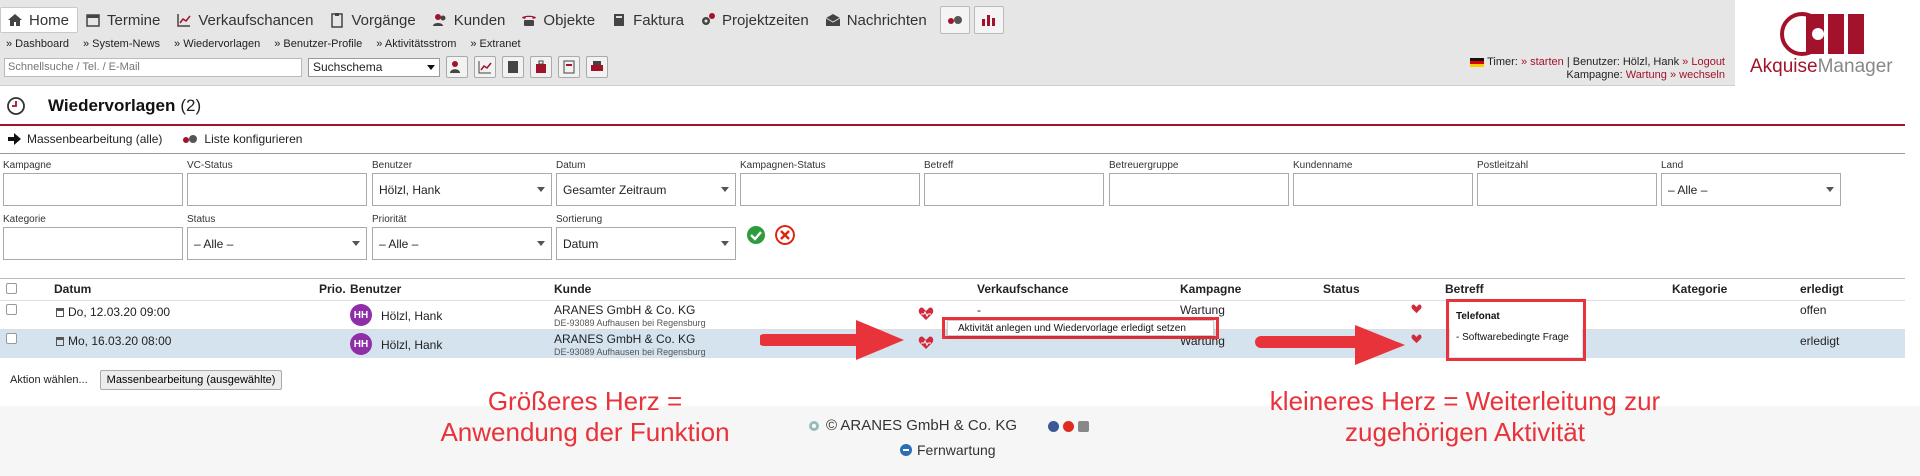 The height and width of the screenshot is (476, 1920). I want to click on page-title: Wiedervorlagen, so click(112, 105).